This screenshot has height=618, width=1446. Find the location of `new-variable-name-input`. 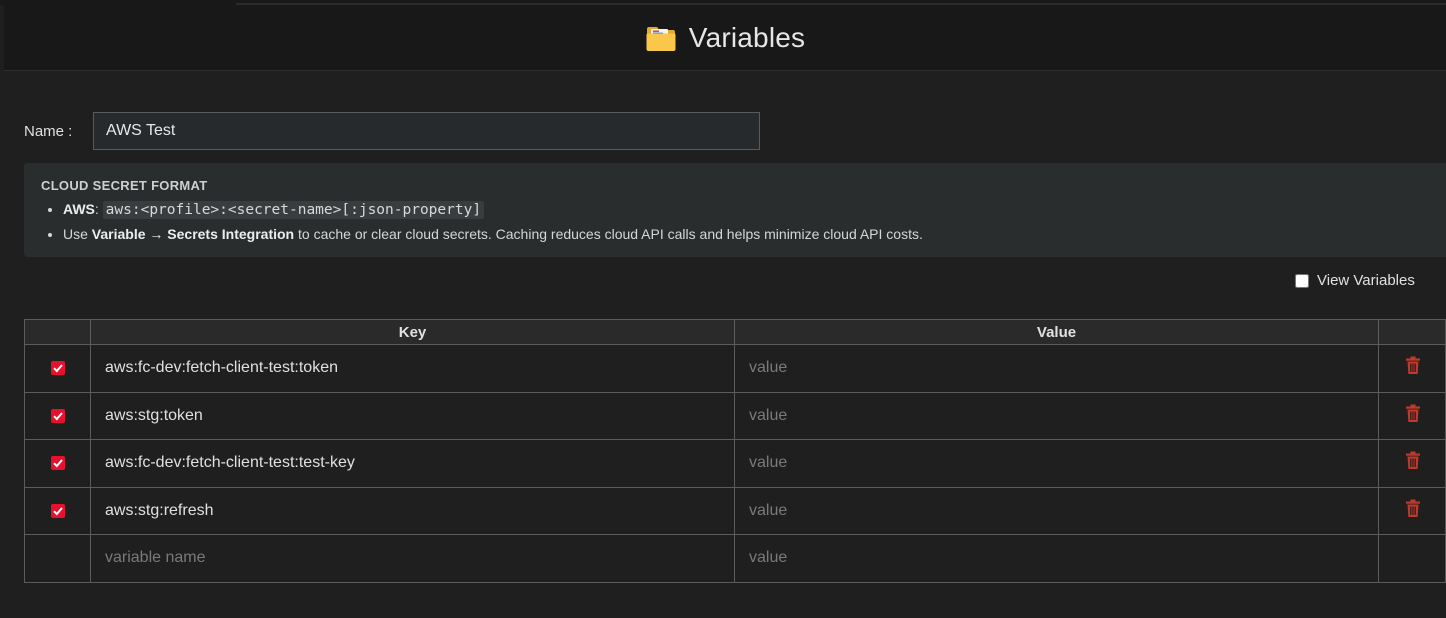

new-variable-name-input is located at coordinates (412, 558).